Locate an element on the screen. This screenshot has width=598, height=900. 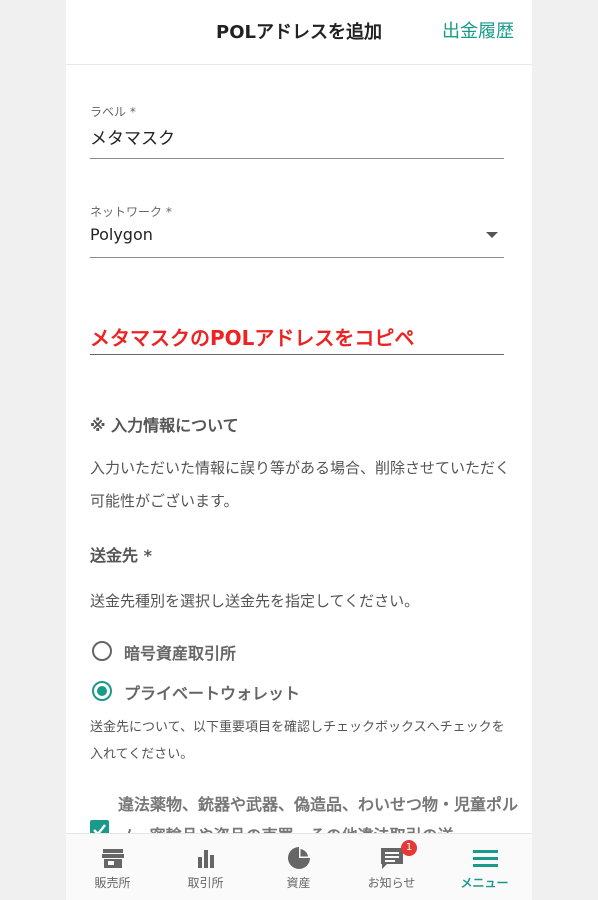
address-input-underline is located at coordinates (297, 354).